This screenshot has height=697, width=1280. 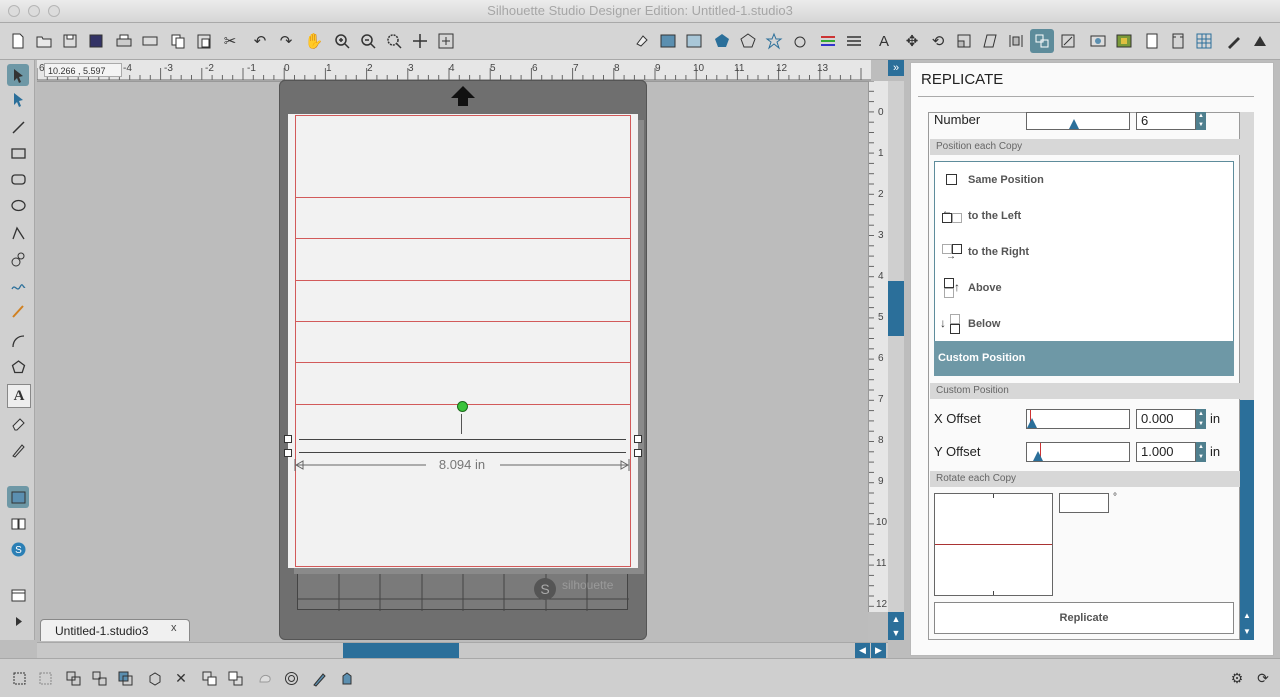 What do you see at coordinates (1166, 452) in the screenshot?
I see `y-offset-field: 1.000` at bounding box center [1166, 452].